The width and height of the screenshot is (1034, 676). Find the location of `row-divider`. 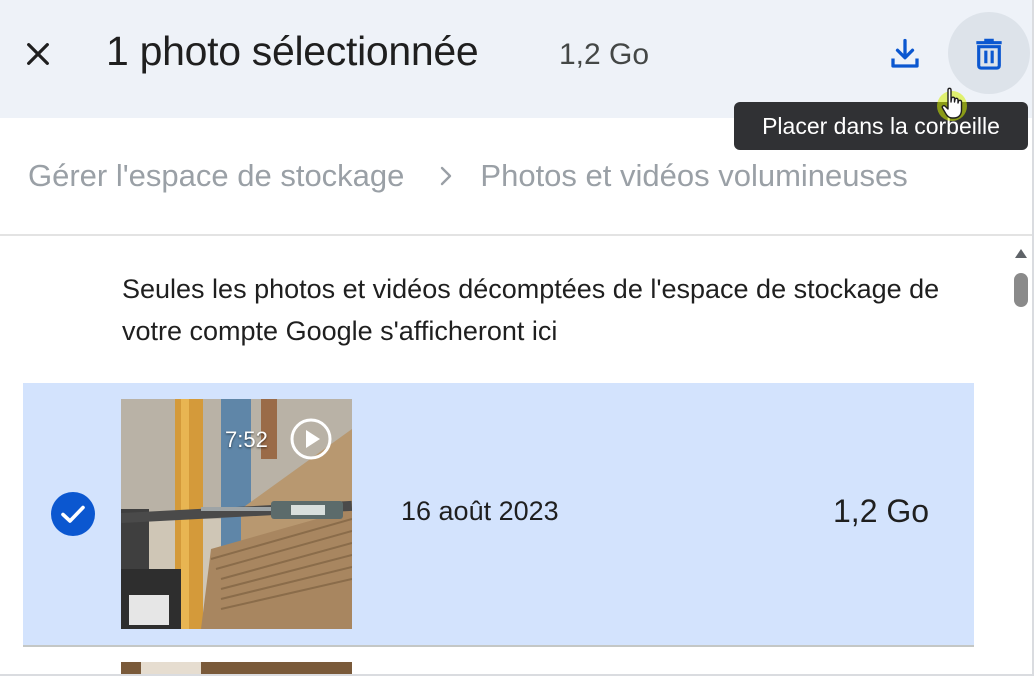

row-divider is located at coordinates (498, 646).